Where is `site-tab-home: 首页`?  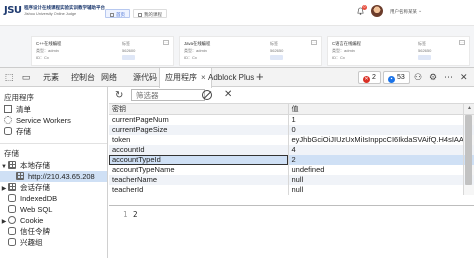
site-tab-home: 首页 is located at coordinates (117, 13).